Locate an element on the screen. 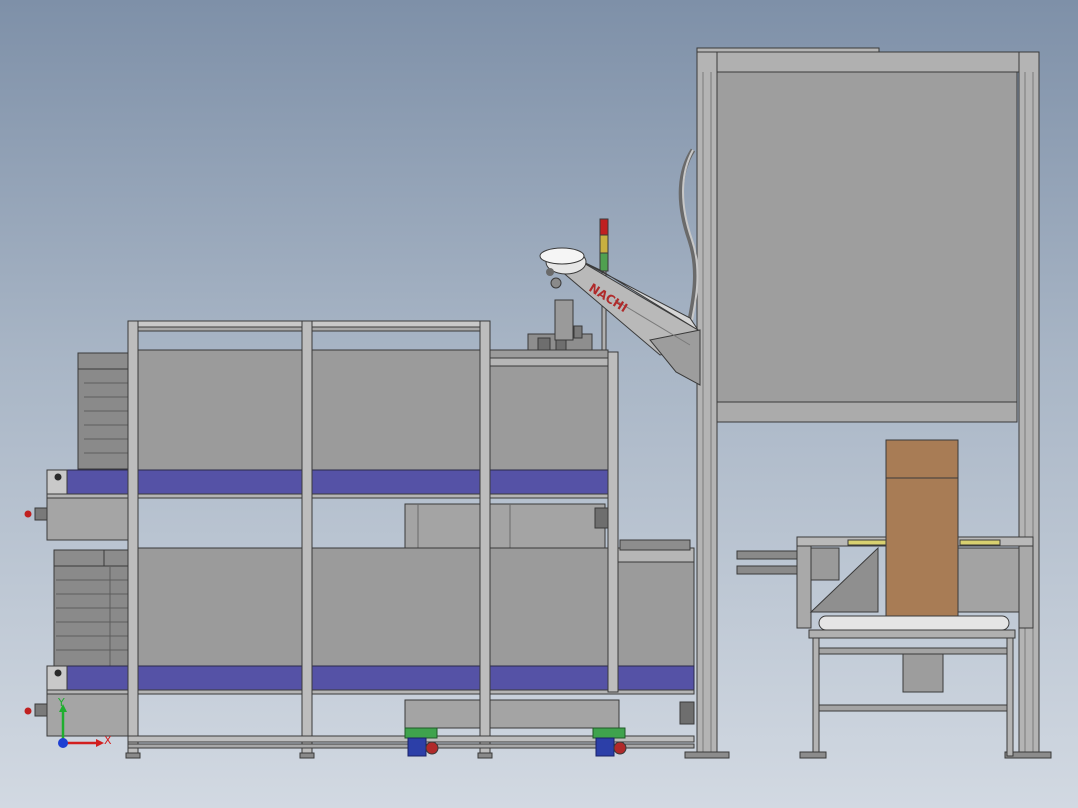 This screenshot has height=808, width=1078. box-stack-bottom is located at coordinates (91, 608).